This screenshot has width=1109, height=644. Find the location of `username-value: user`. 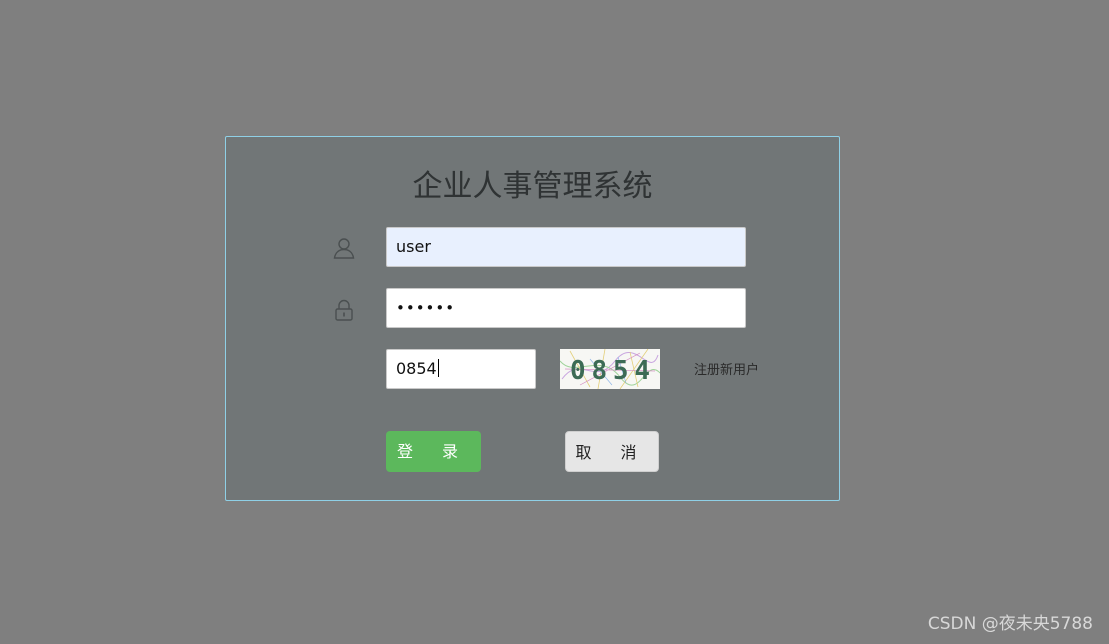

username-value: user is located at coordinates (413, 246).